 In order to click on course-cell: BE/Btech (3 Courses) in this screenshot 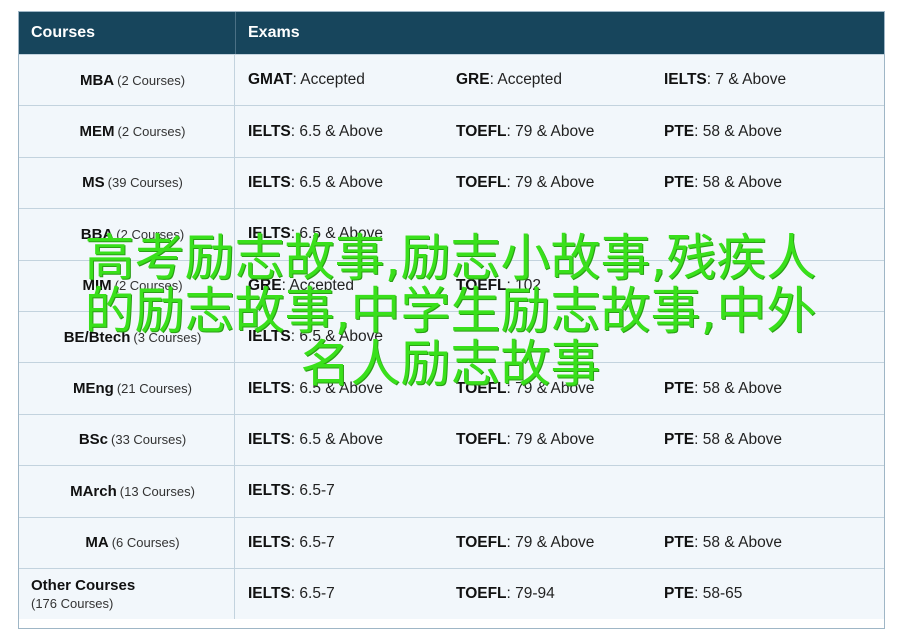, I will do `click(127, 337)`.